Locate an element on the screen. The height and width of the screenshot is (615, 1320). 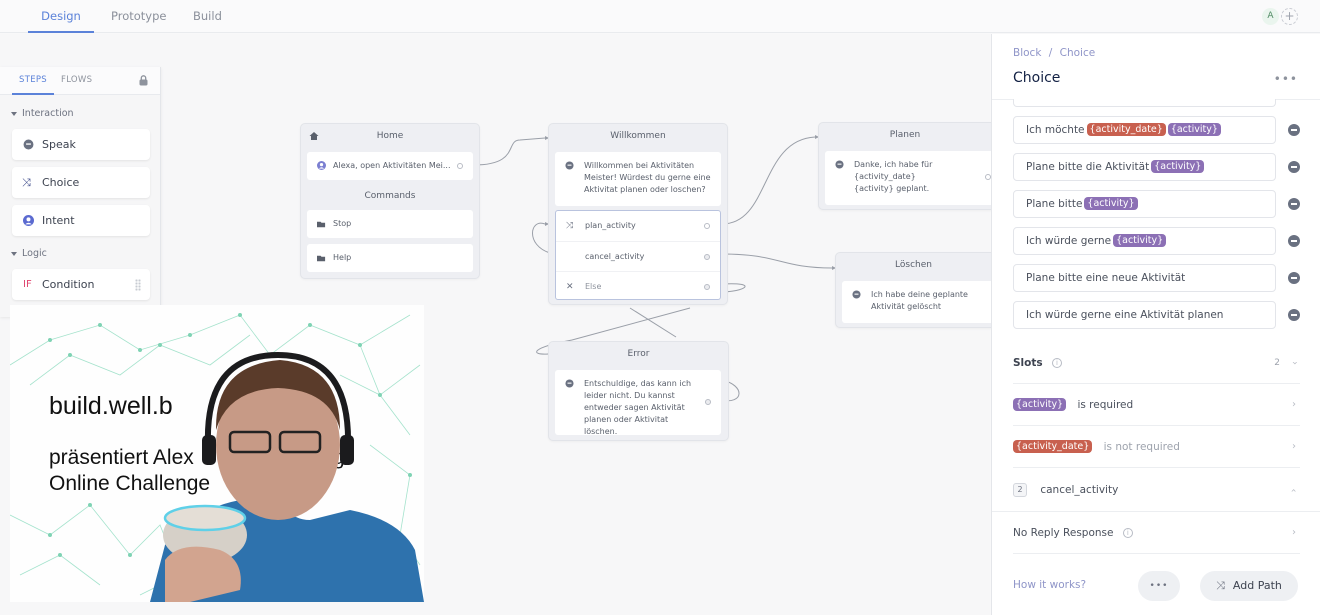
utterance-input: Plane bitte die Aktivität {activity} is located at coordinates (1144, 167).